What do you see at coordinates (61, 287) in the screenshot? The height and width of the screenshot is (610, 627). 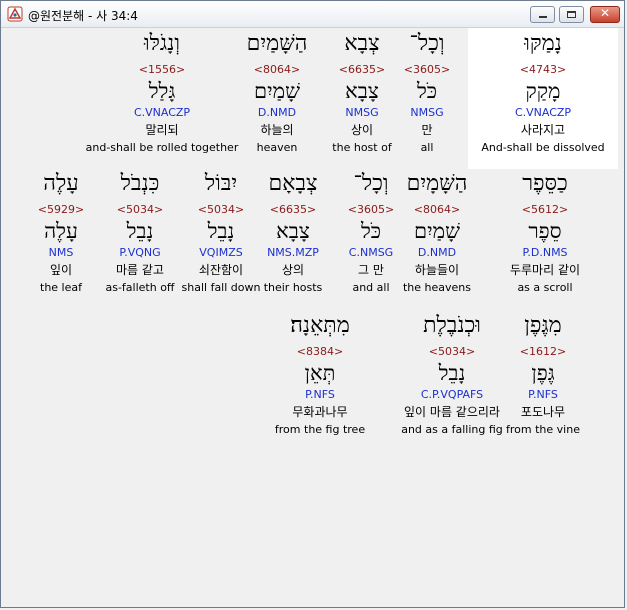 I see `english-gloss: the leaf` at bounding box center [61, 287].